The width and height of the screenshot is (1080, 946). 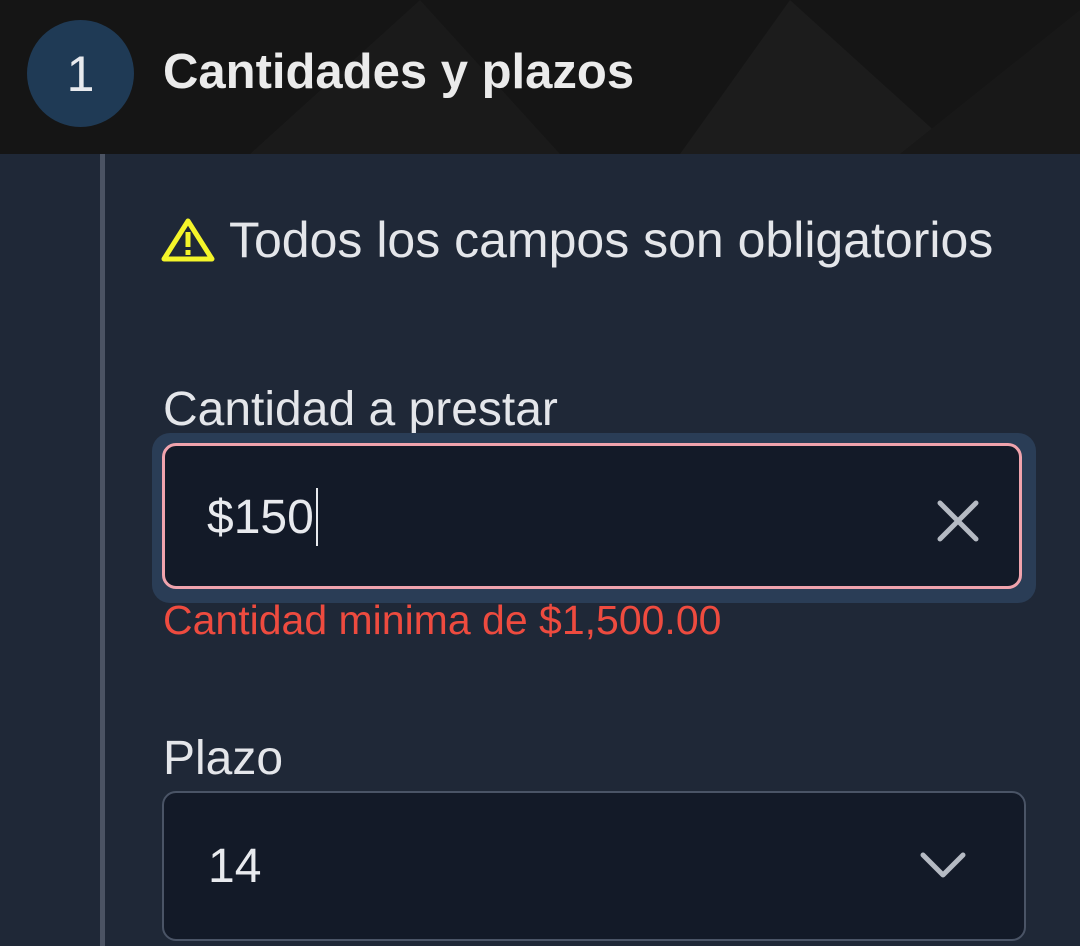 I want to click on amount-value-wrapper: $150, so click(x=262, y=517).